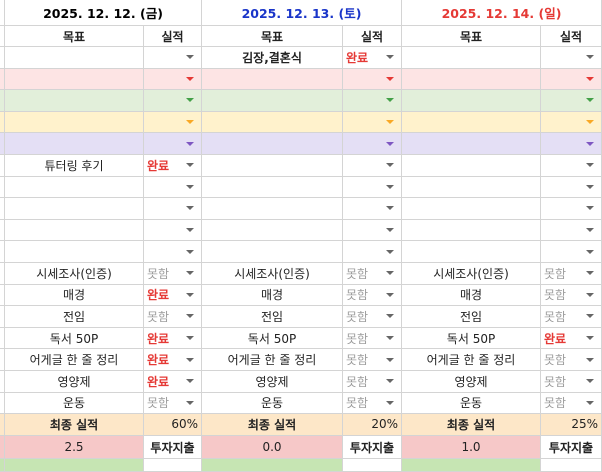  Describe the element at coordinates (272, 447) in the screenshot. I see `investment-value: 0.0` at that location.